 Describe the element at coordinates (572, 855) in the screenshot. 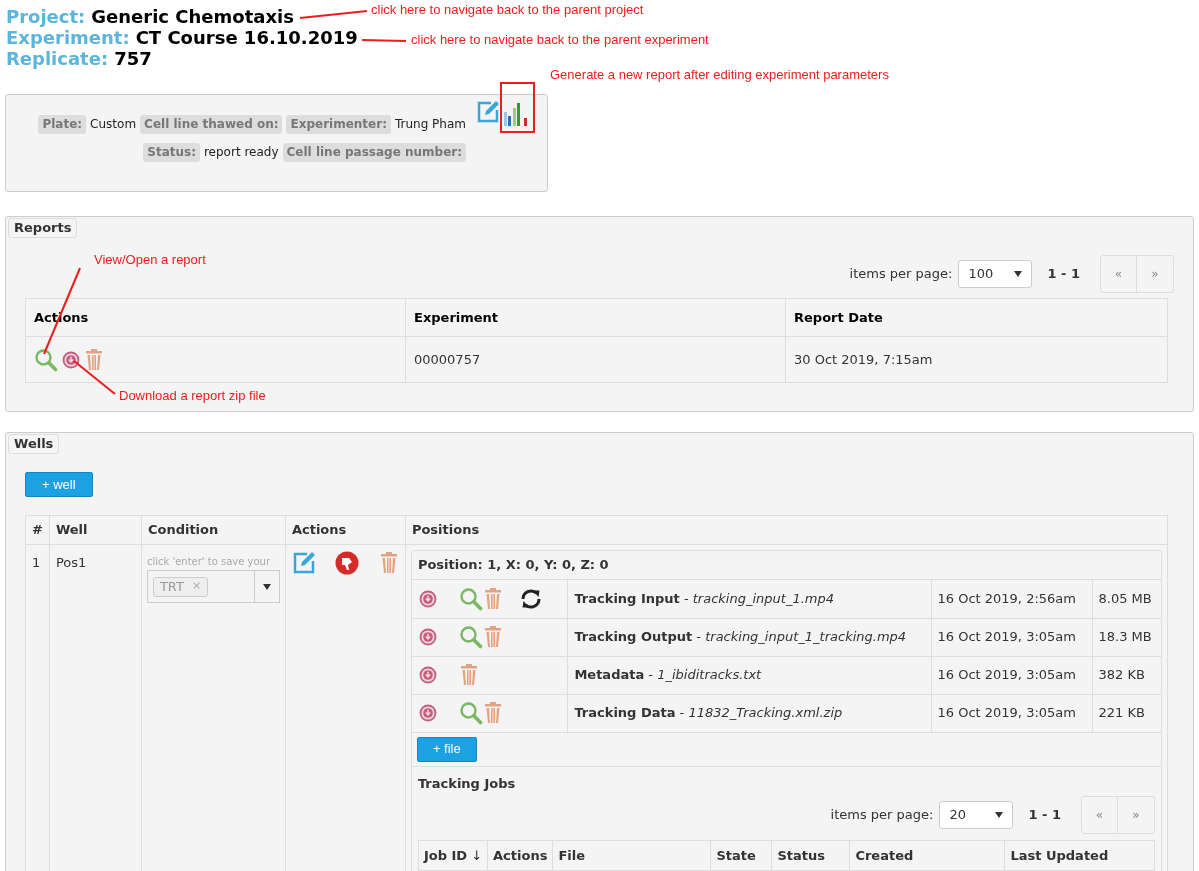

I see `column-header: File` at that location.